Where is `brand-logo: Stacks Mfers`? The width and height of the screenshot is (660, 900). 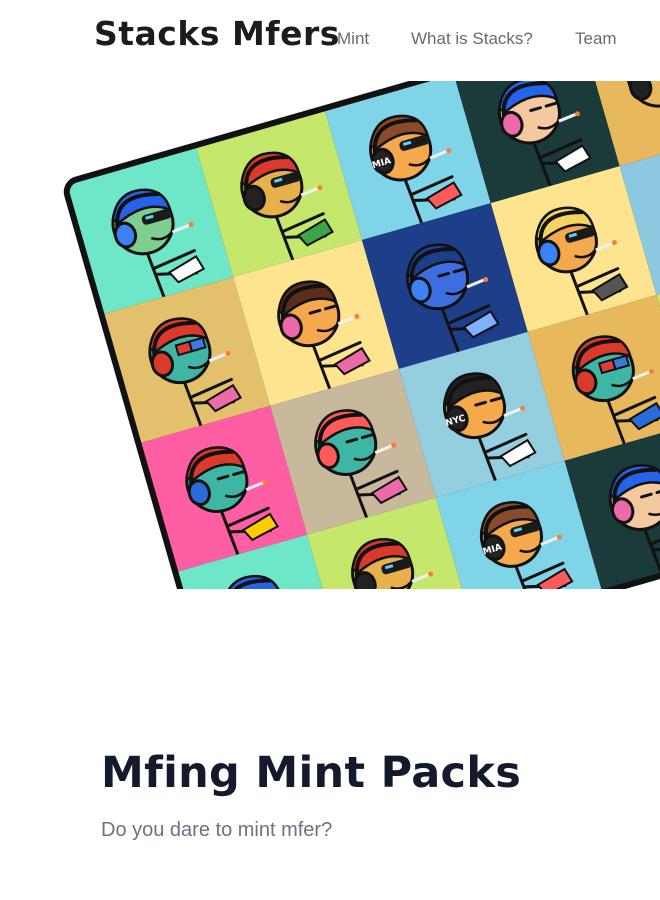 brand-logo: Stacks Mfers is located at coordinates (217, 33).